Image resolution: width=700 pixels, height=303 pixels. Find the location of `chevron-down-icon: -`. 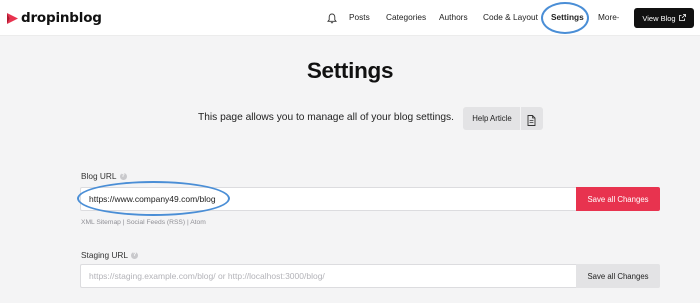

chevron-down-icon: - is located at coordinates (618, 18).